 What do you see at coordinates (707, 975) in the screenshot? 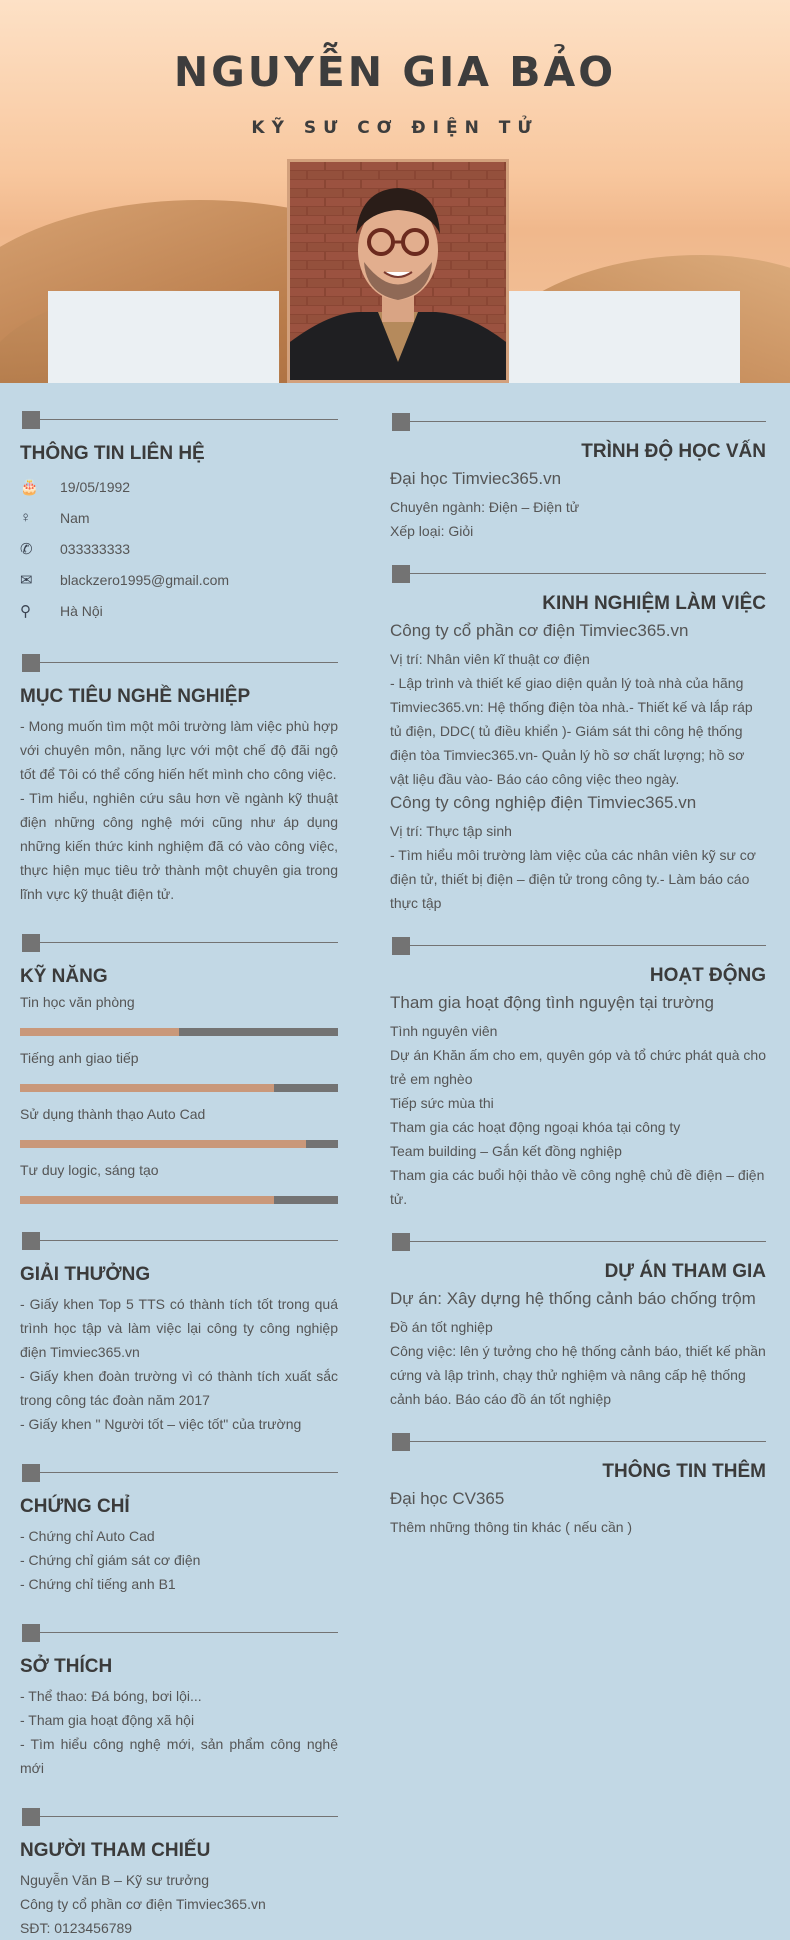
I see `activities-title: HOẠT ĐỘNG` at bounding box center [707, 975].